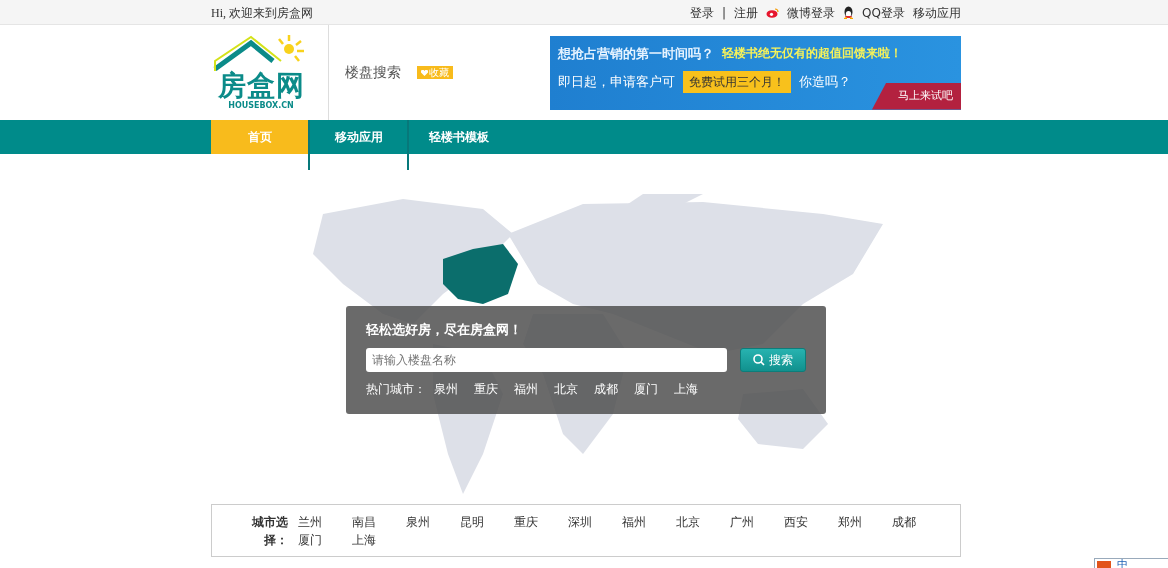  Describe the element at coordinates (262, 13) in the screenshot. I see `greeting-text: Hi, 欢迎来到房盒网` at that location.